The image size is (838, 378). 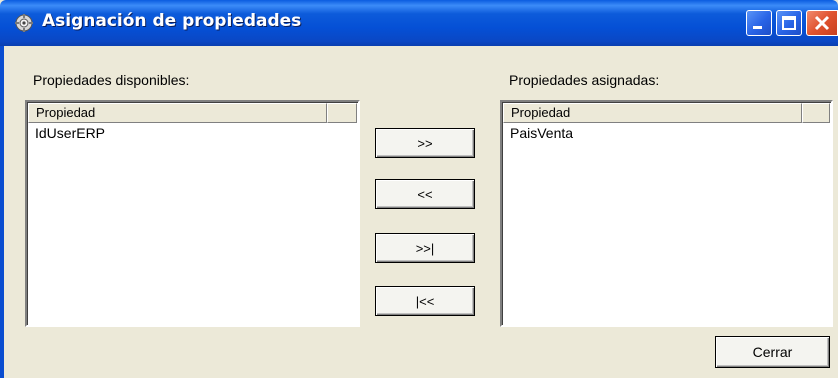 What do you see at coordinates (757, 27) in the screenshot?
I see `minimize-icon` at bounding box center [757, 27].